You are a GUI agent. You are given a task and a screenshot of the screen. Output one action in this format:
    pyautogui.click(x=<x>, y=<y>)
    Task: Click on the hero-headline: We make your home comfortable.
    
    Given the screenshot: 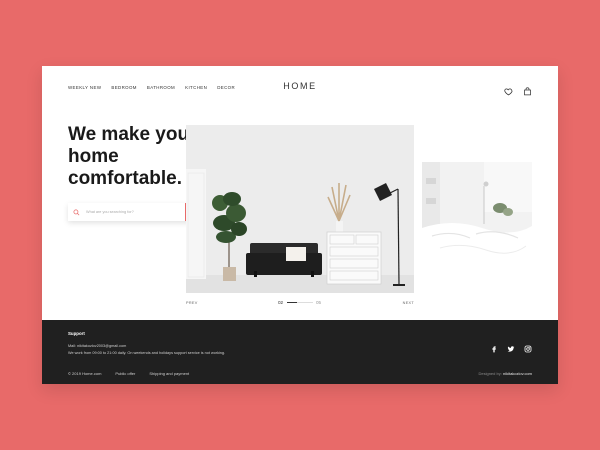 What is the action you would take?
    pyautogui.click(x=132, y=156)
    